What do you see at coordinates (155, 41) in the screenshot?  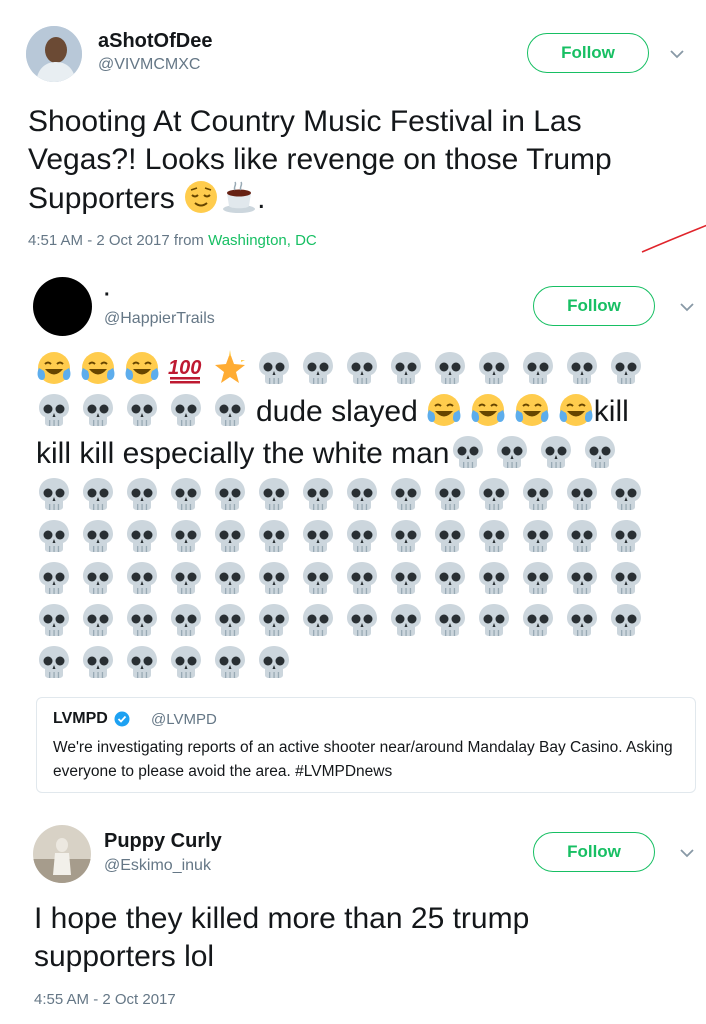 I see `display-name: aShotOfDee` at bounding box center [155, 41].